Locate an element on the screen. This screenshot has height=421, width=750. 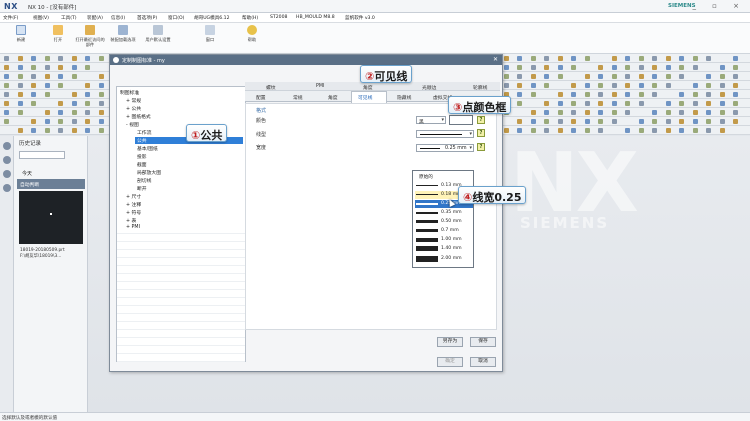
web-icon is located at coordinates (6, 188).